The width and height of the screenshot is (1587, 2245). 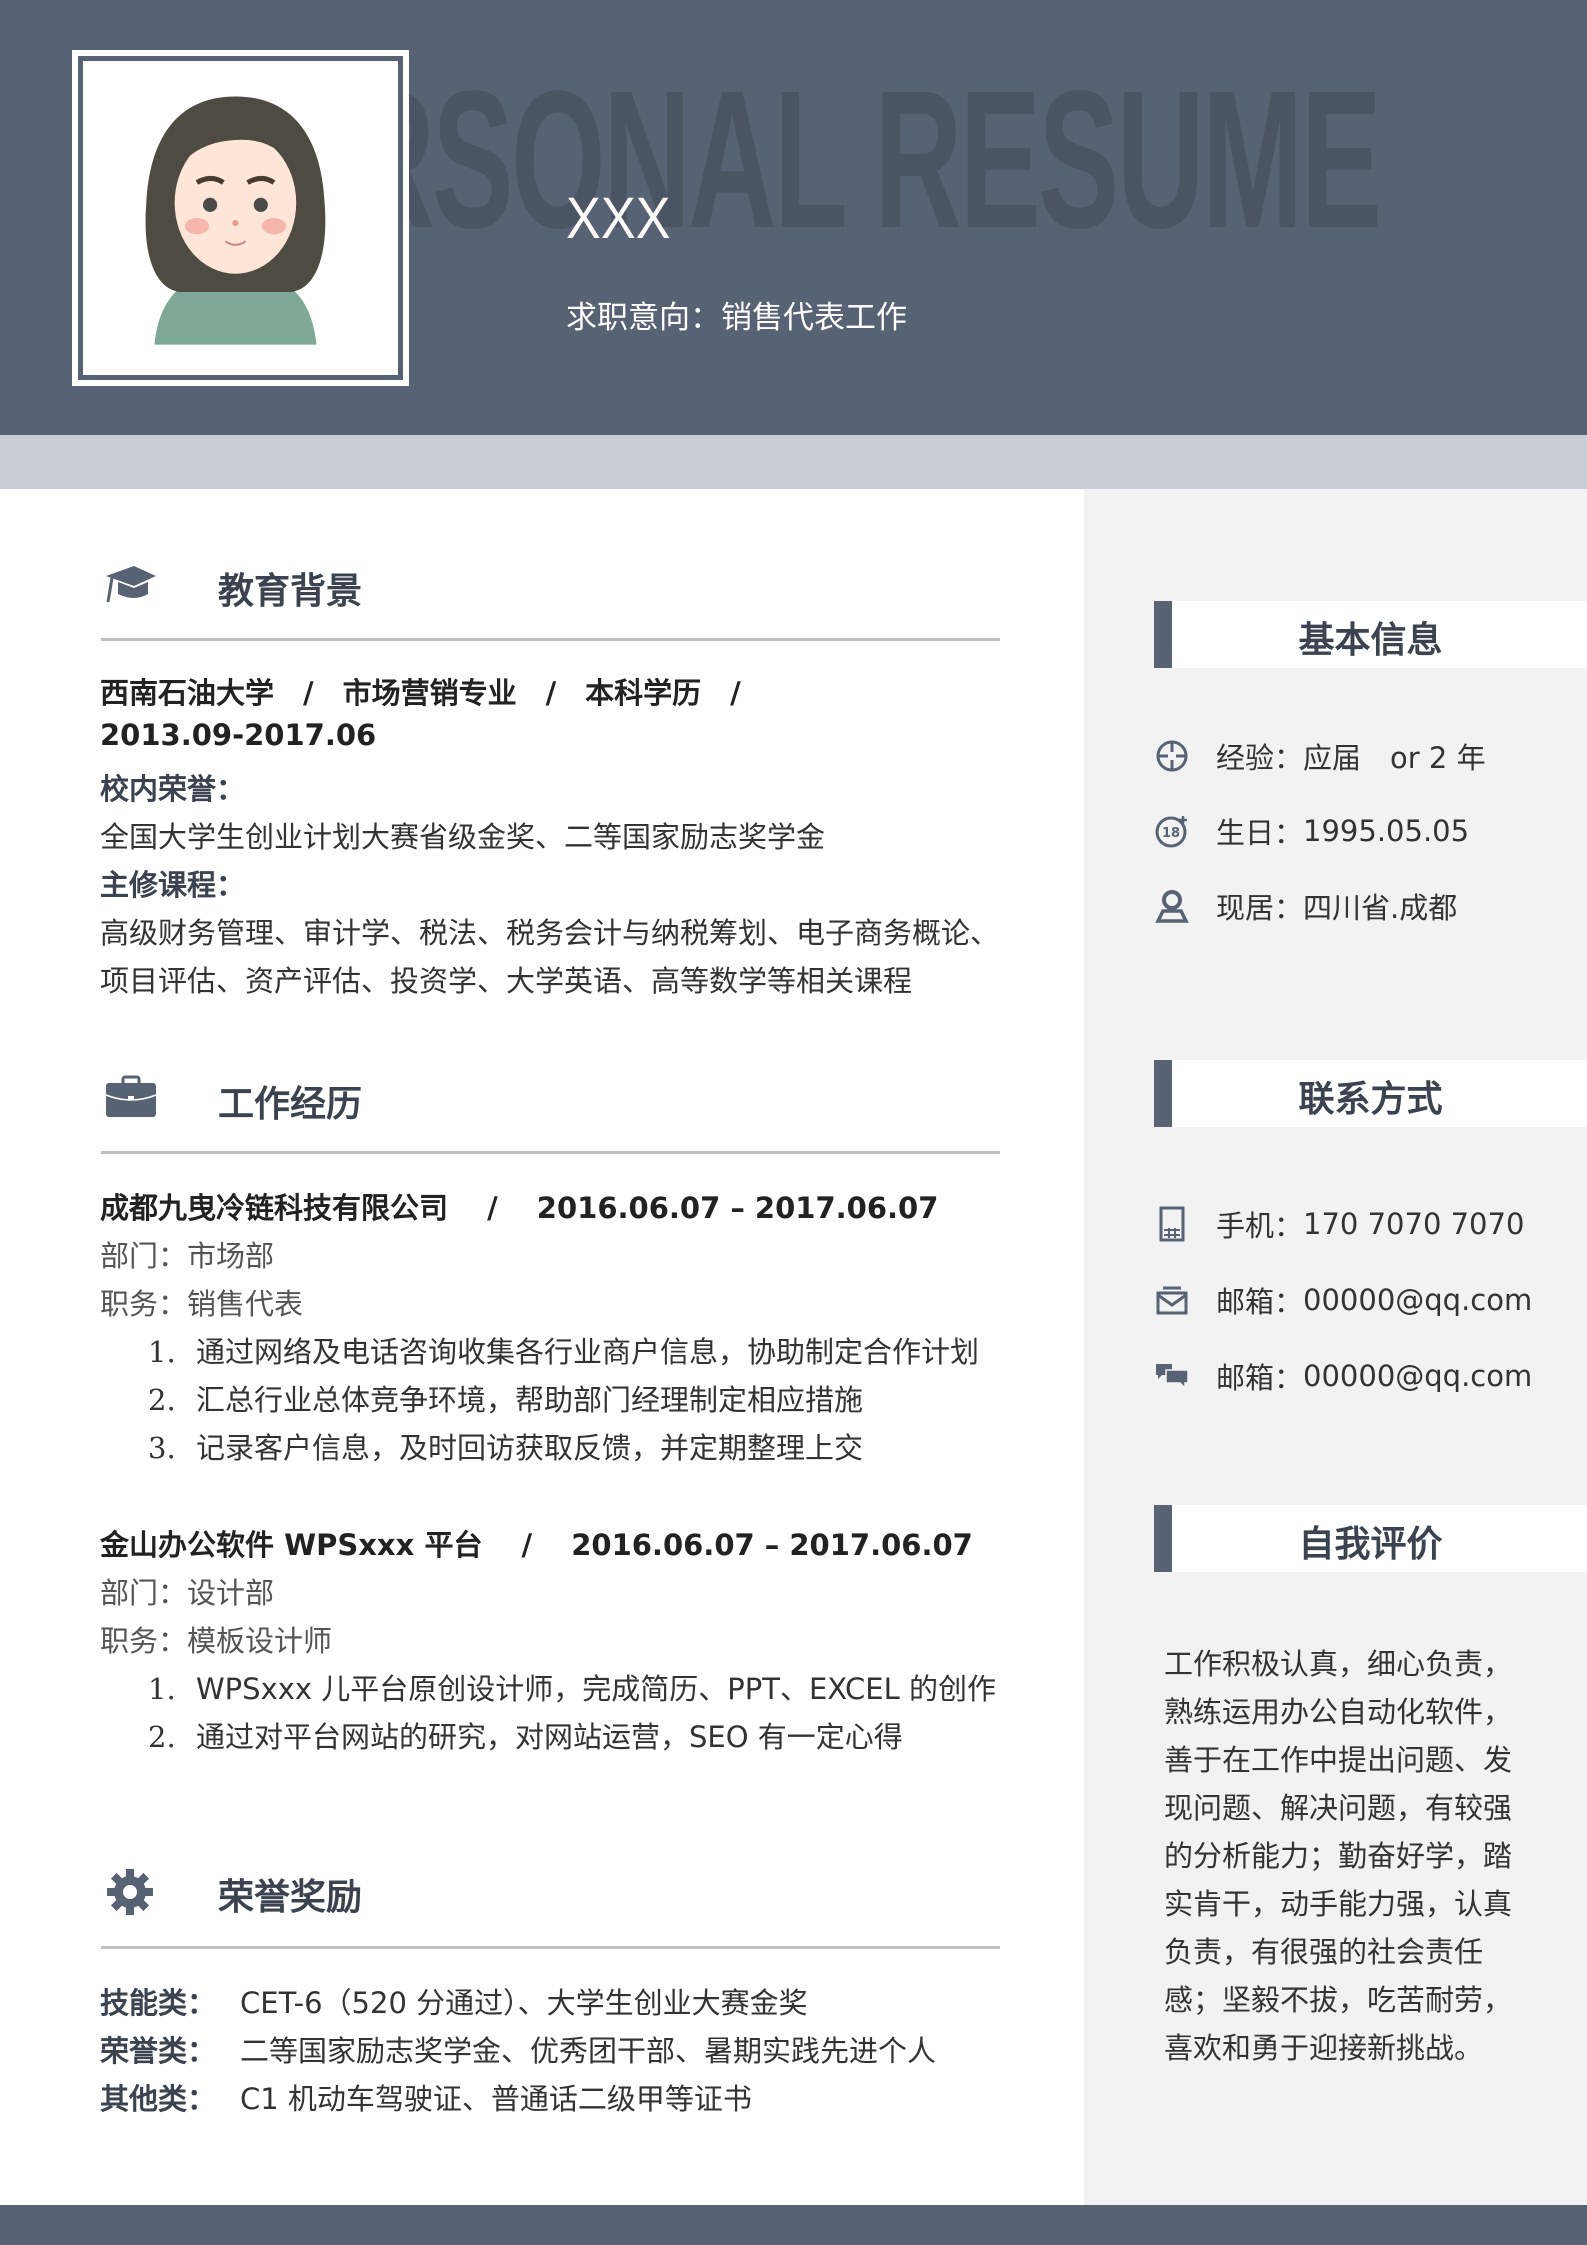 I want to click on job-duty-item: 1. 通过网络及电话咨询收集各行业商户信息，协助制定合作计划, so click(x=564, y=1352).